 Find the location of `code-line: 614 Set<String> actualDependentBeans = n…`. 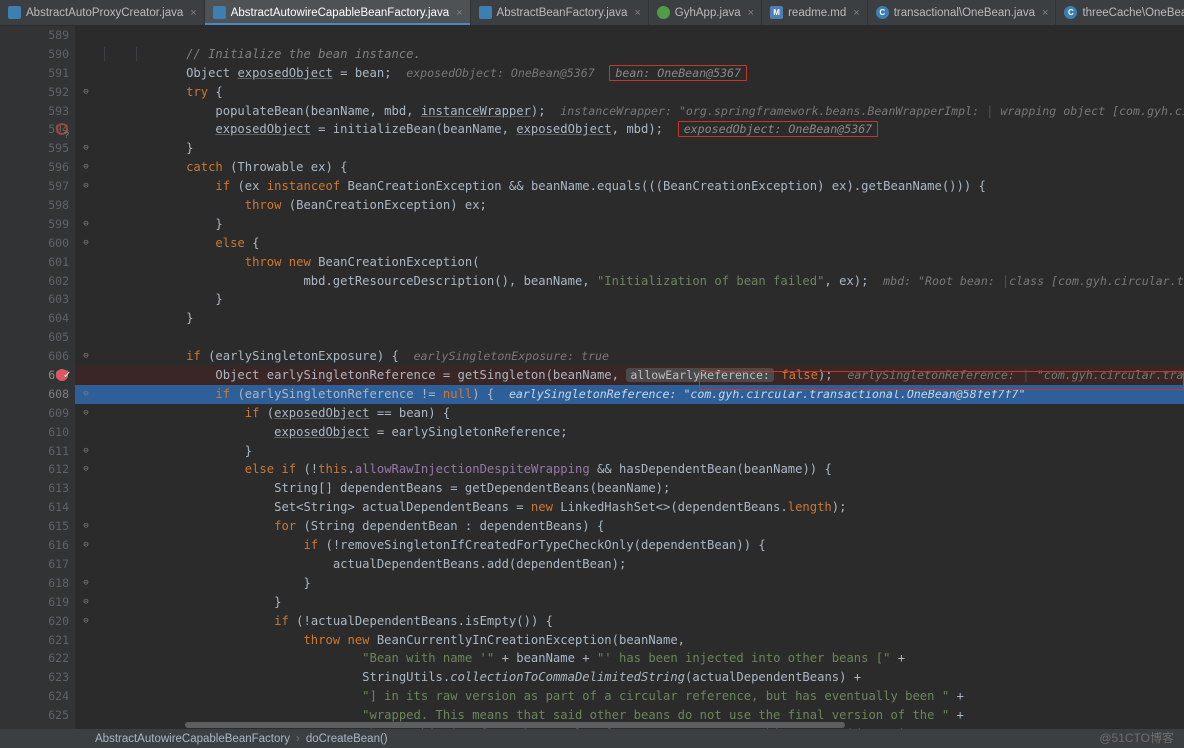

code-line: 614 Set<String> actualDependentBeans = n… is located at coordinates (592, 508).